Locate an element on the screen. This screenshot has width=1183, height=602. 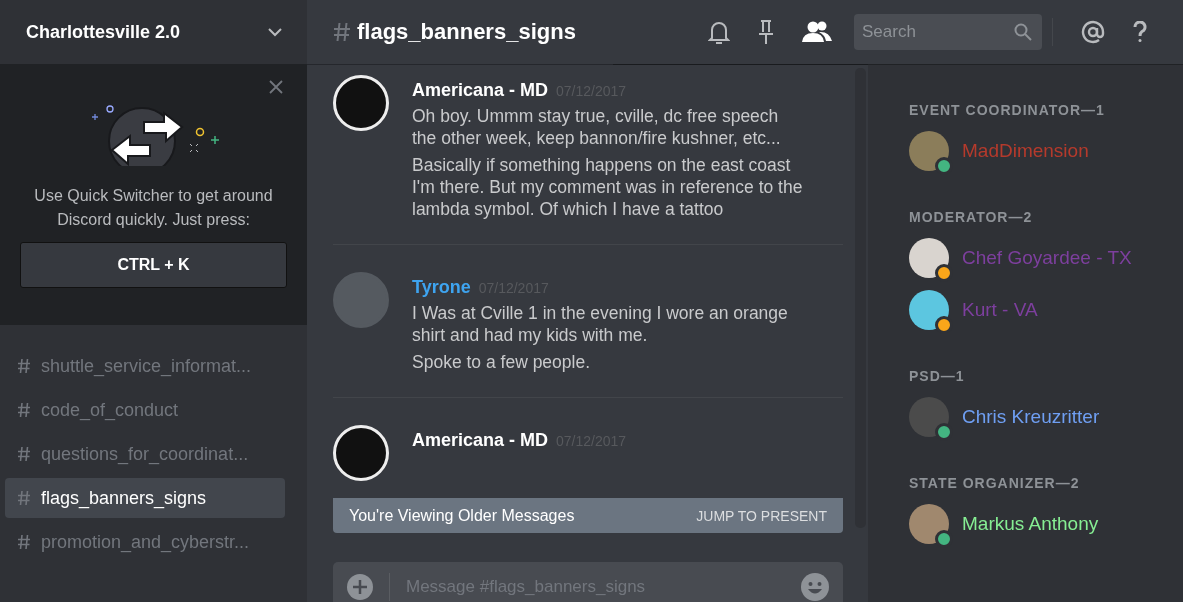
server-name: Charlottesville 2.0 is located at coordinates (103, 32).